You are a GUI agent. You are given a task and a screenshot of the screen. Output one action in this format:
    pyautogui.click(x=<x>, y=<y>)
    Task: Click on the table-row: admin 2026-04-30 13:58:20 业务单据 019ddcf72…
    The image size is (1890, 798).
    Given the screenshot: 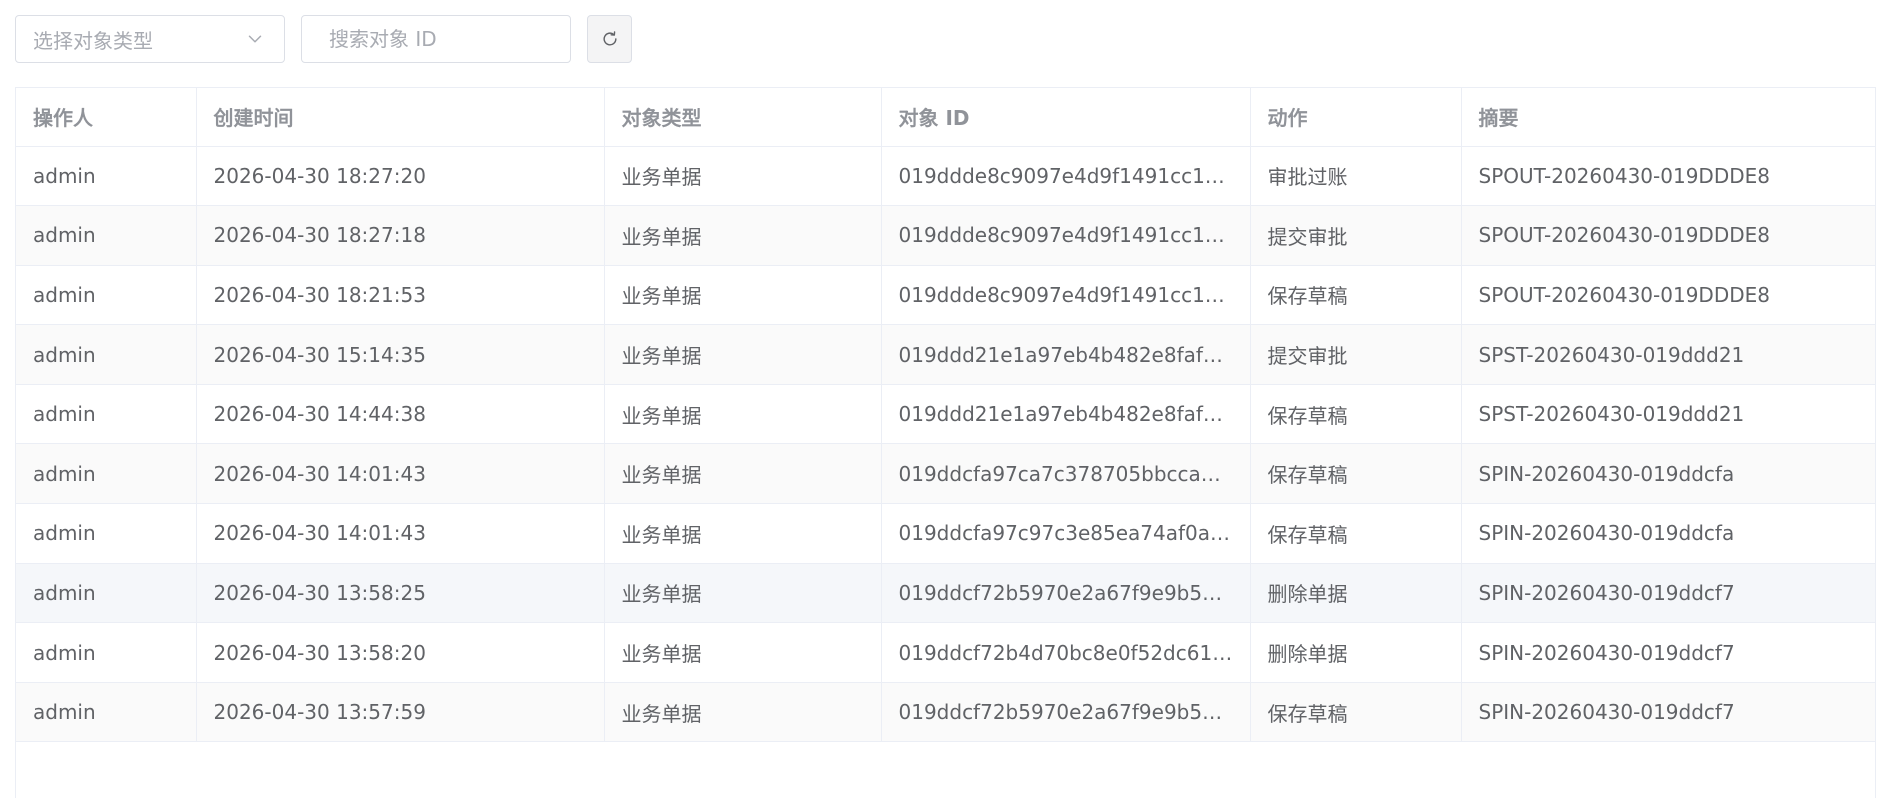 What is the action you would take?
    pyautogui.click(x=945, y=652)
    